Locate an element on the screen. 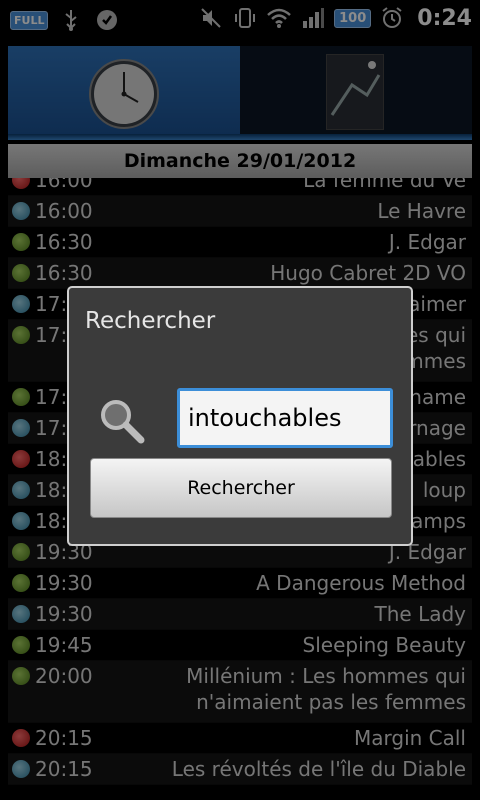  search-input is located at coordinates (285, 418).